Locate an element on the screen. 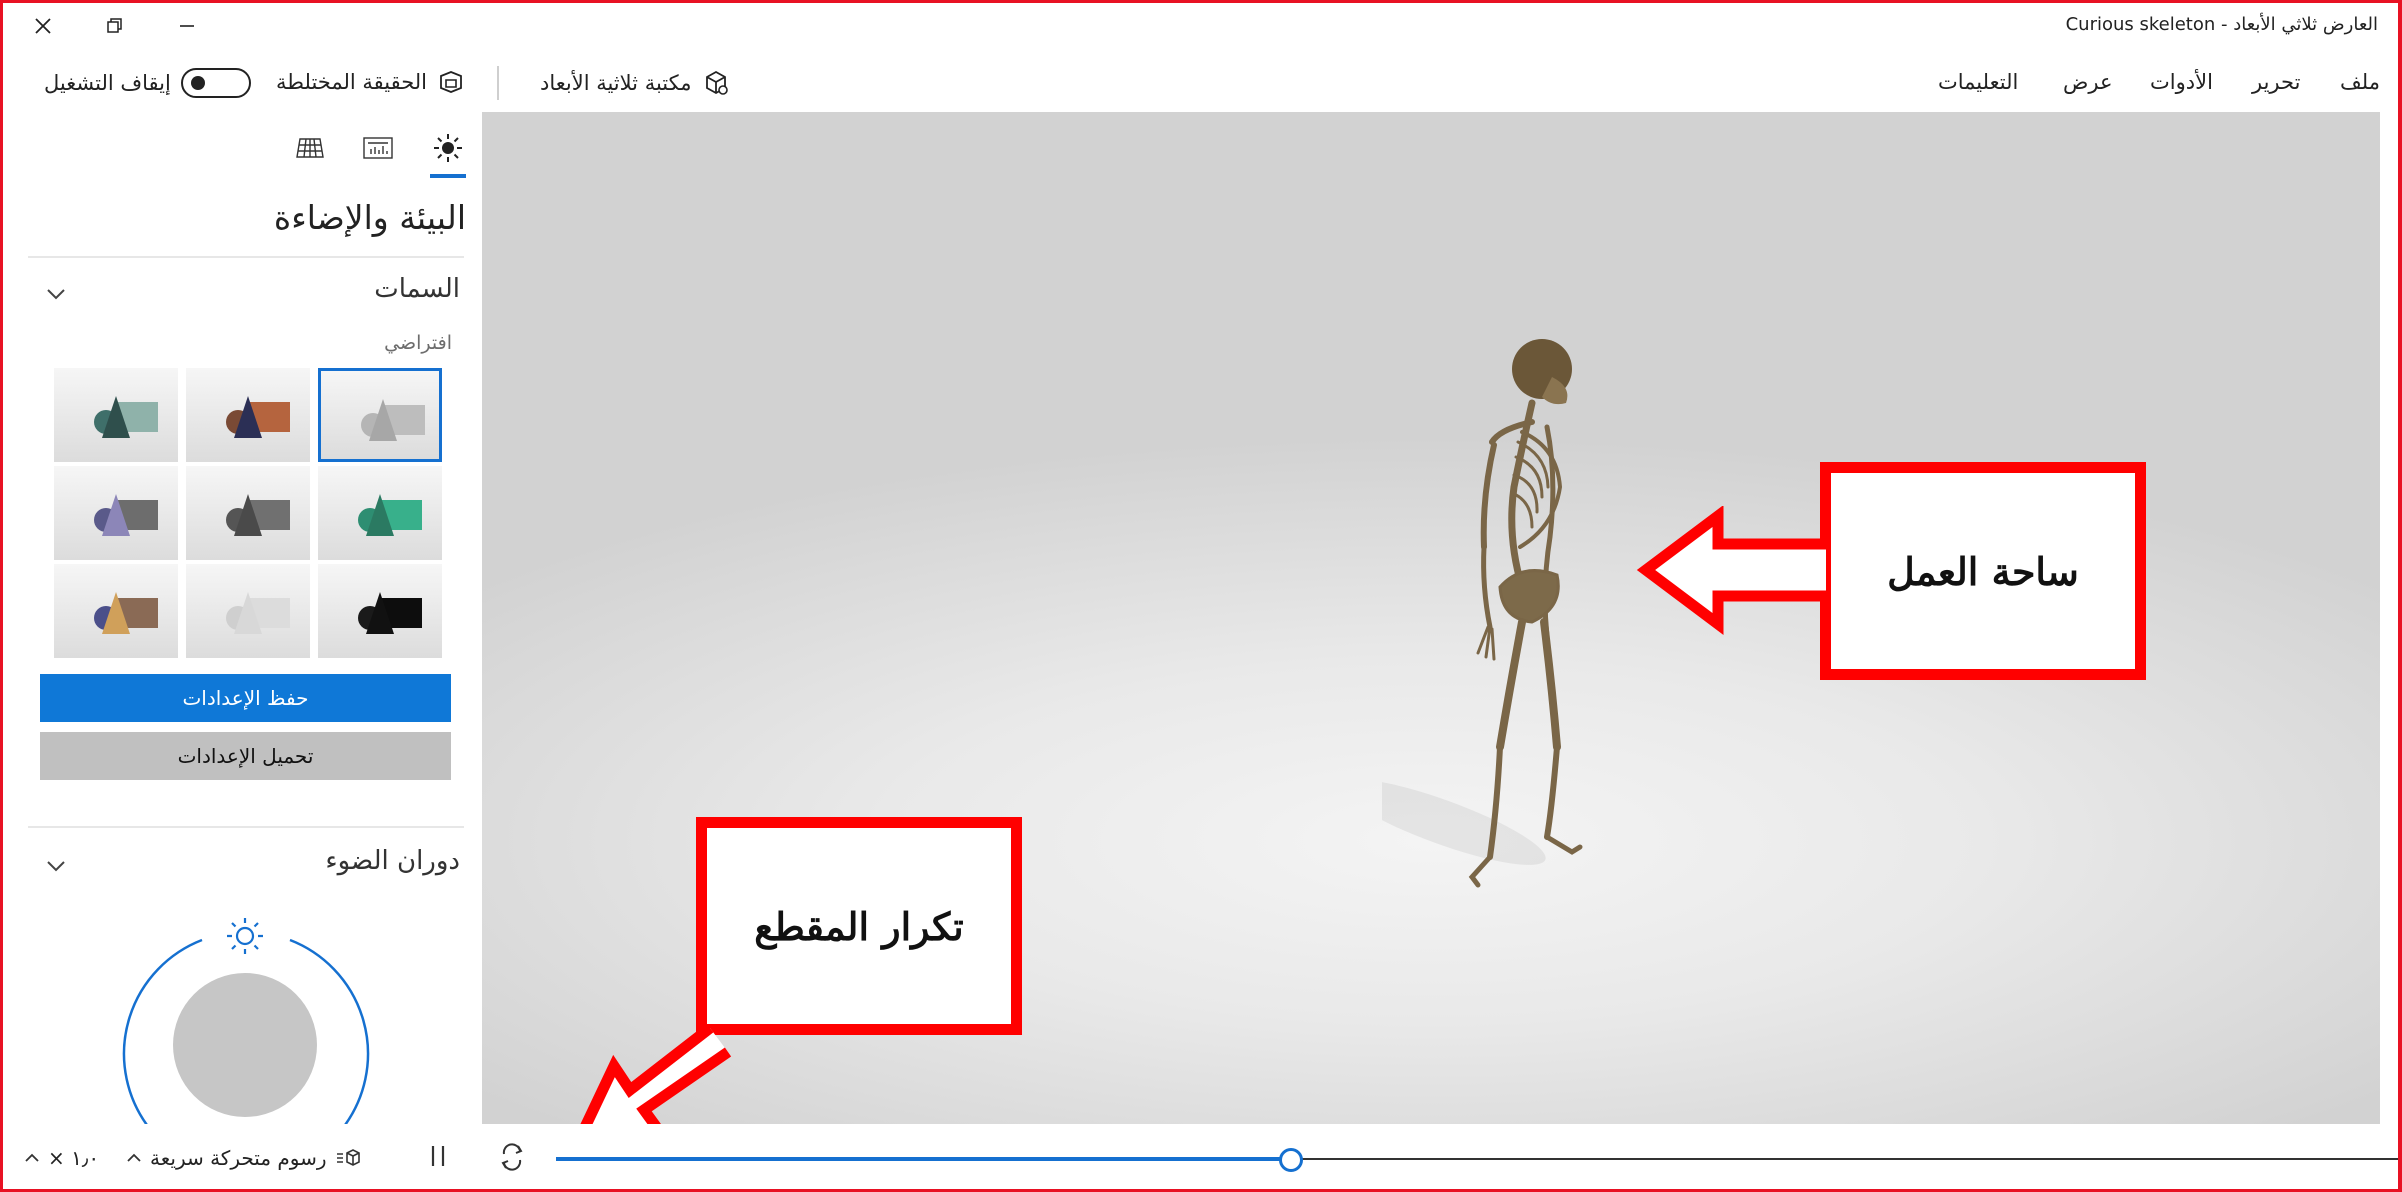  playback-toggle is located at coordinates (215, 83).